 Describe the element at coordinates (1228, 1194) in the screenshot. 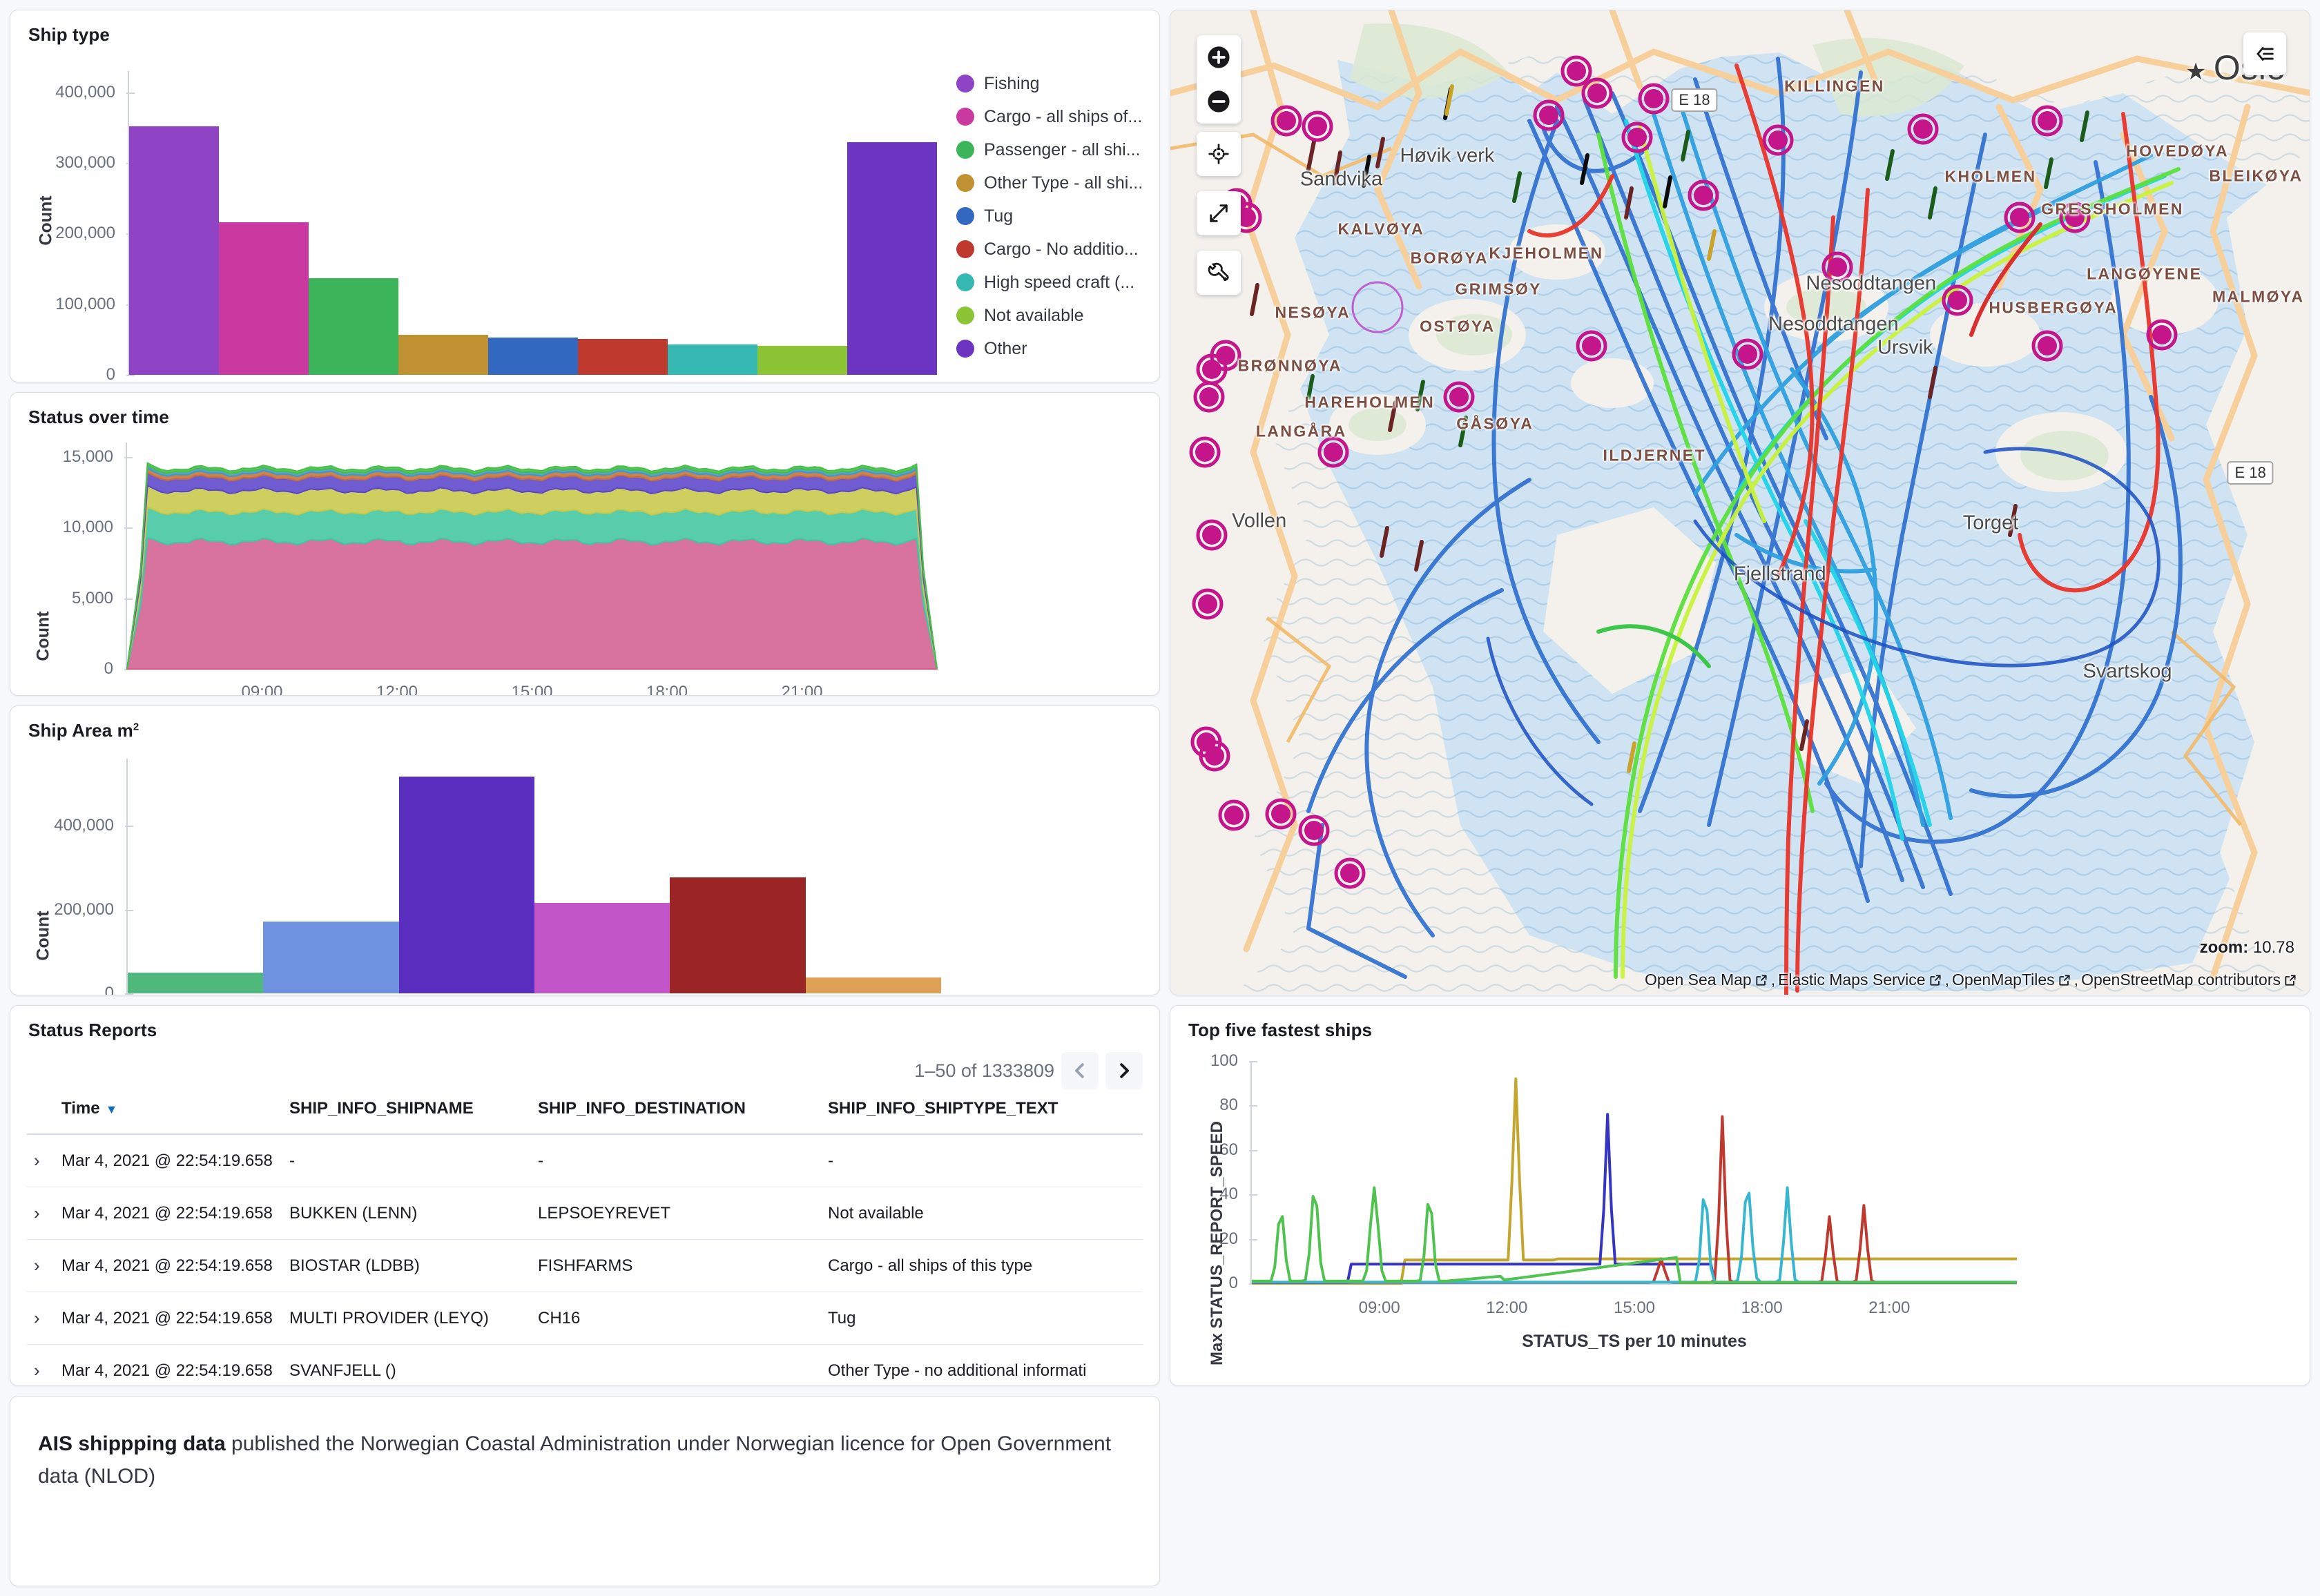

I see `y-axis-tick: 40` at that location.